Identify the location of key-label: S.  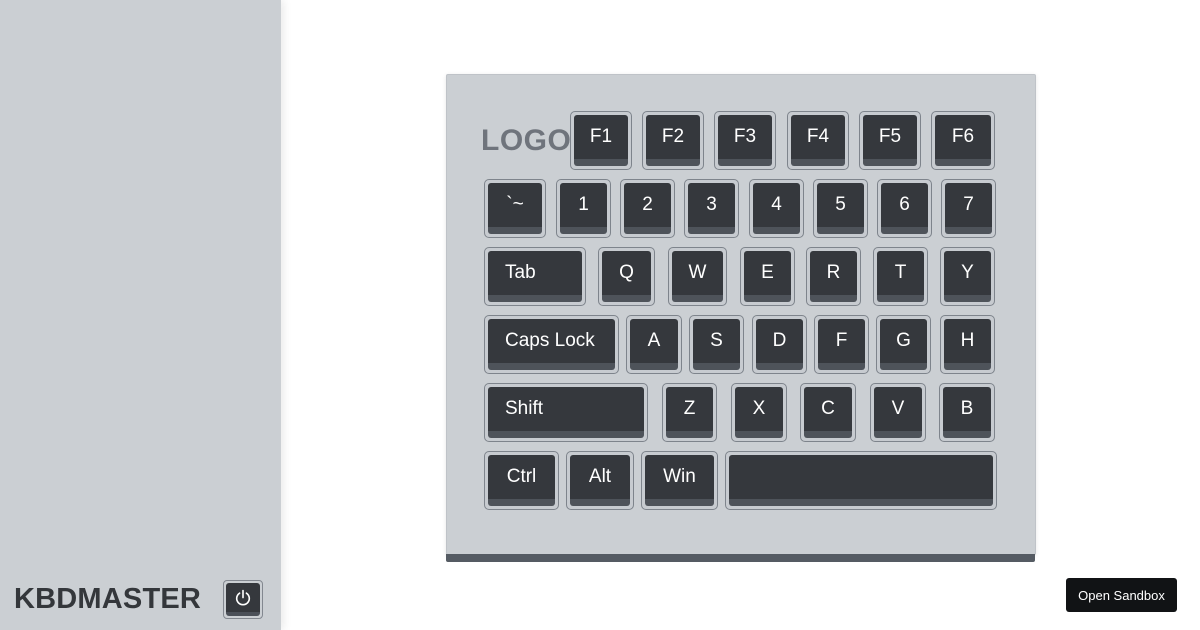
(716, 344).